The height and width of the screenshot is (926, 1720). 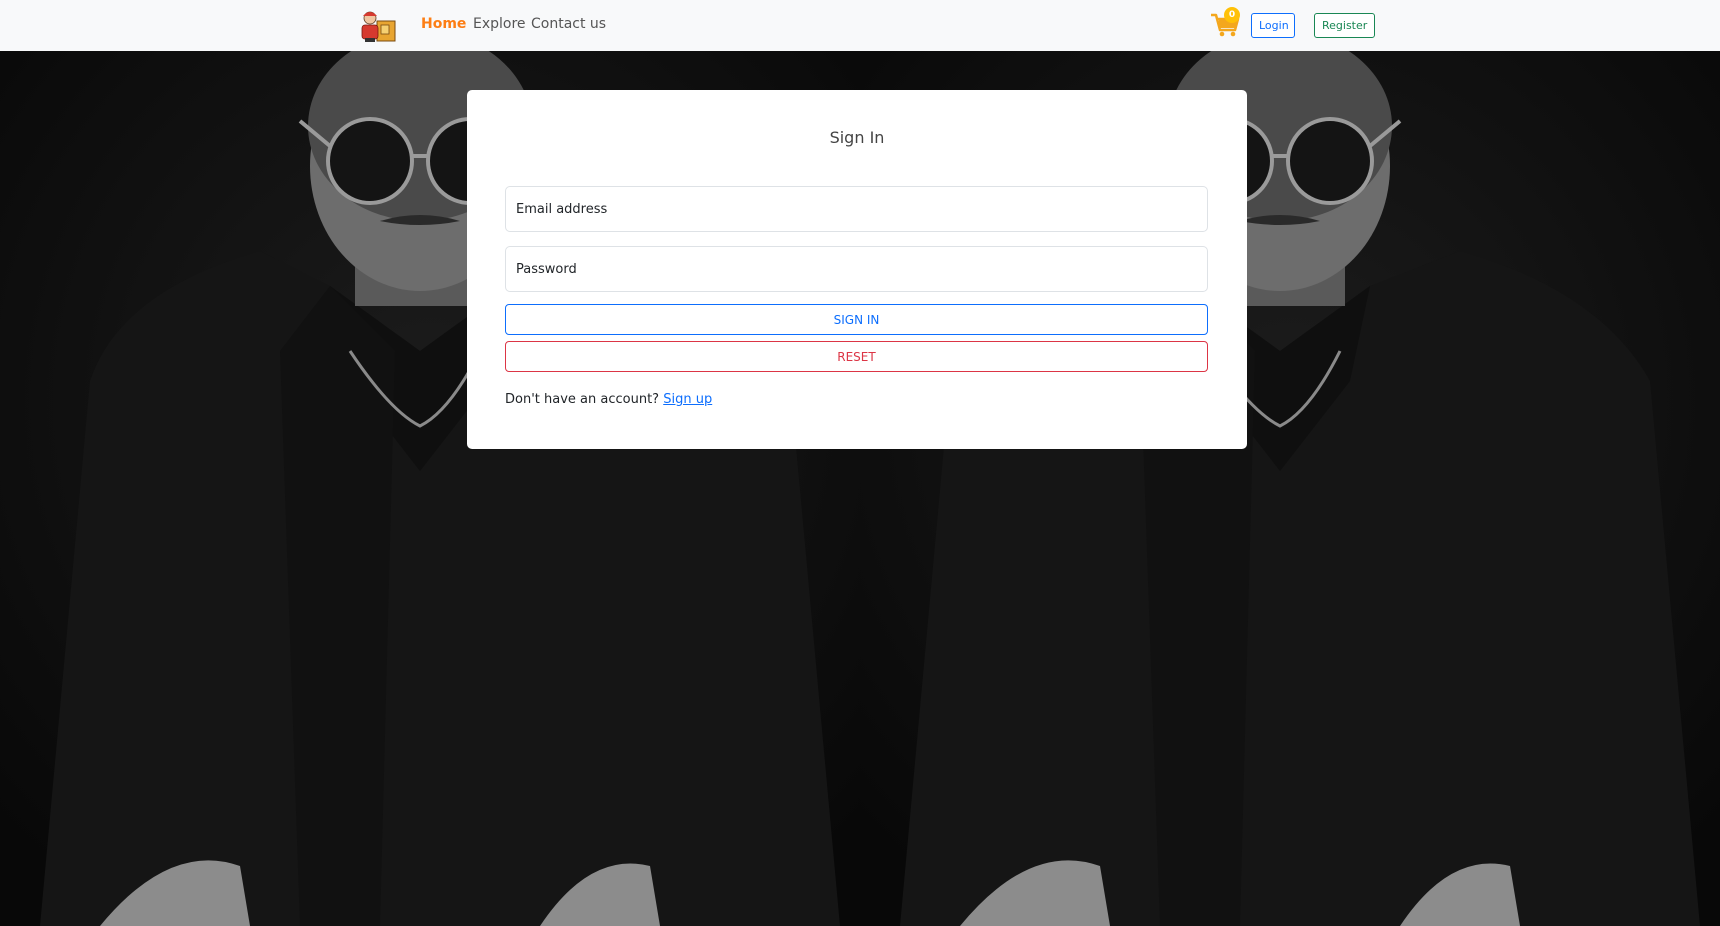 I want to click on no-account-text: Don't have an account?, so click(x=582, y=399).